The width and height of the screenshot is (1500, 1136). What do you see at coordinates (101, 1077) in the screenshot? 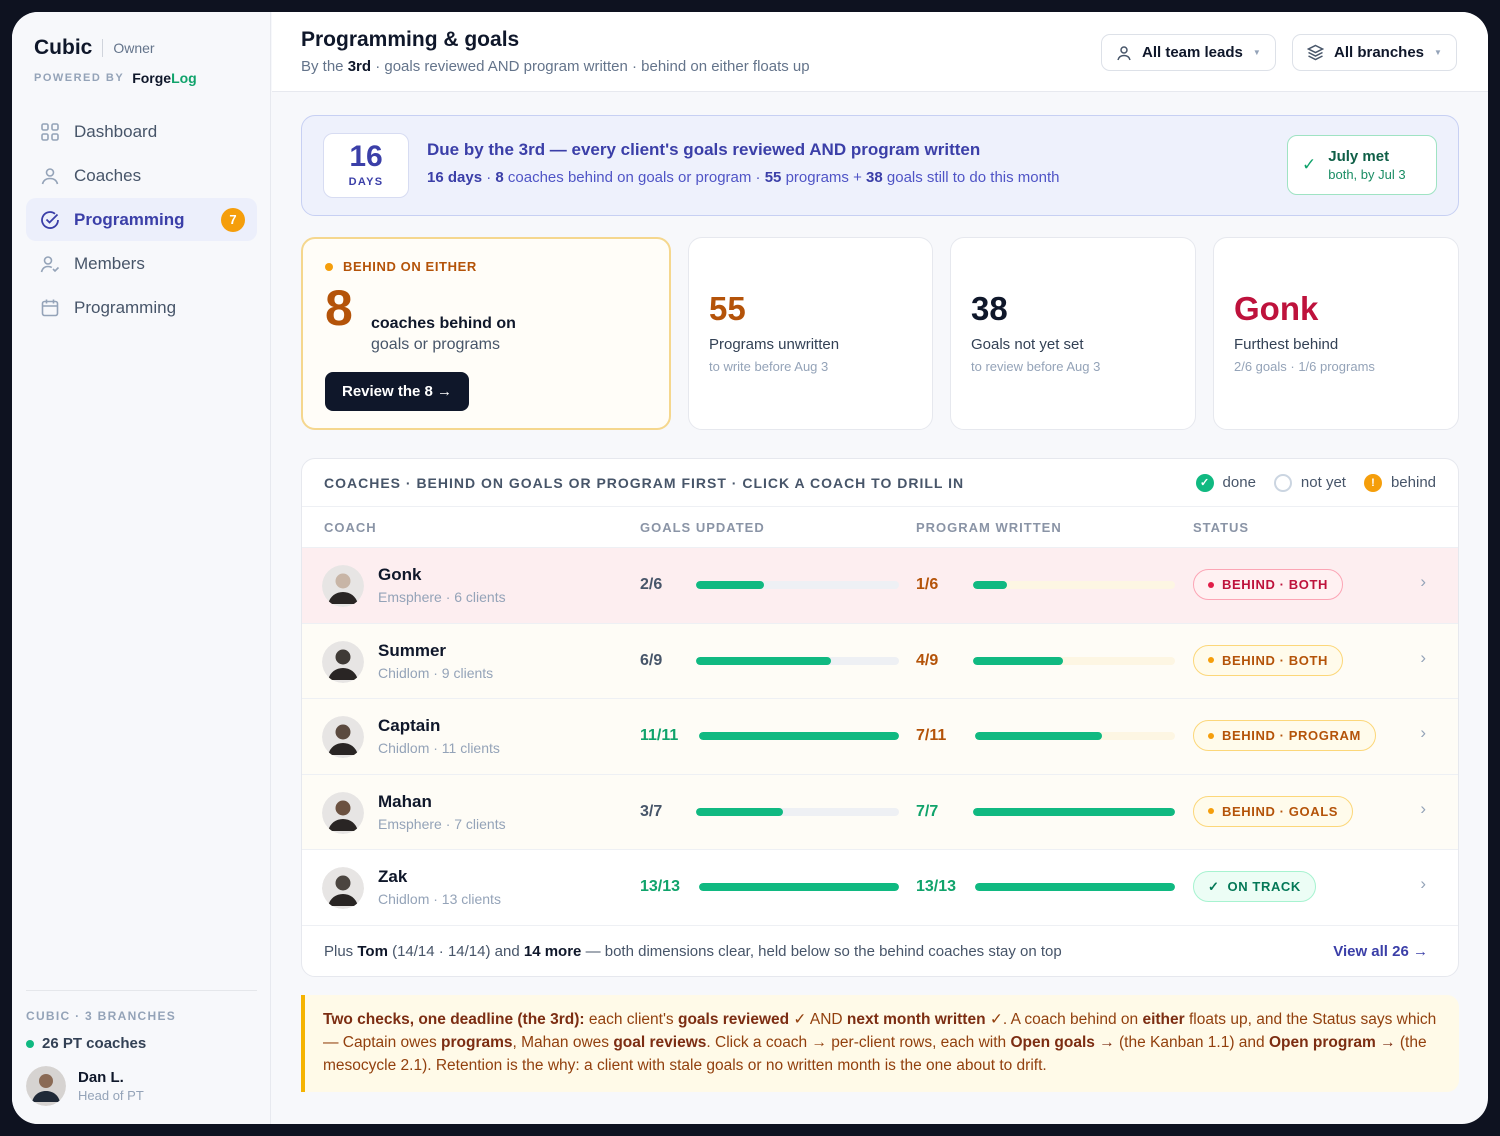
I see `user-name: Dan L.` at bounding box center [101, 1077].